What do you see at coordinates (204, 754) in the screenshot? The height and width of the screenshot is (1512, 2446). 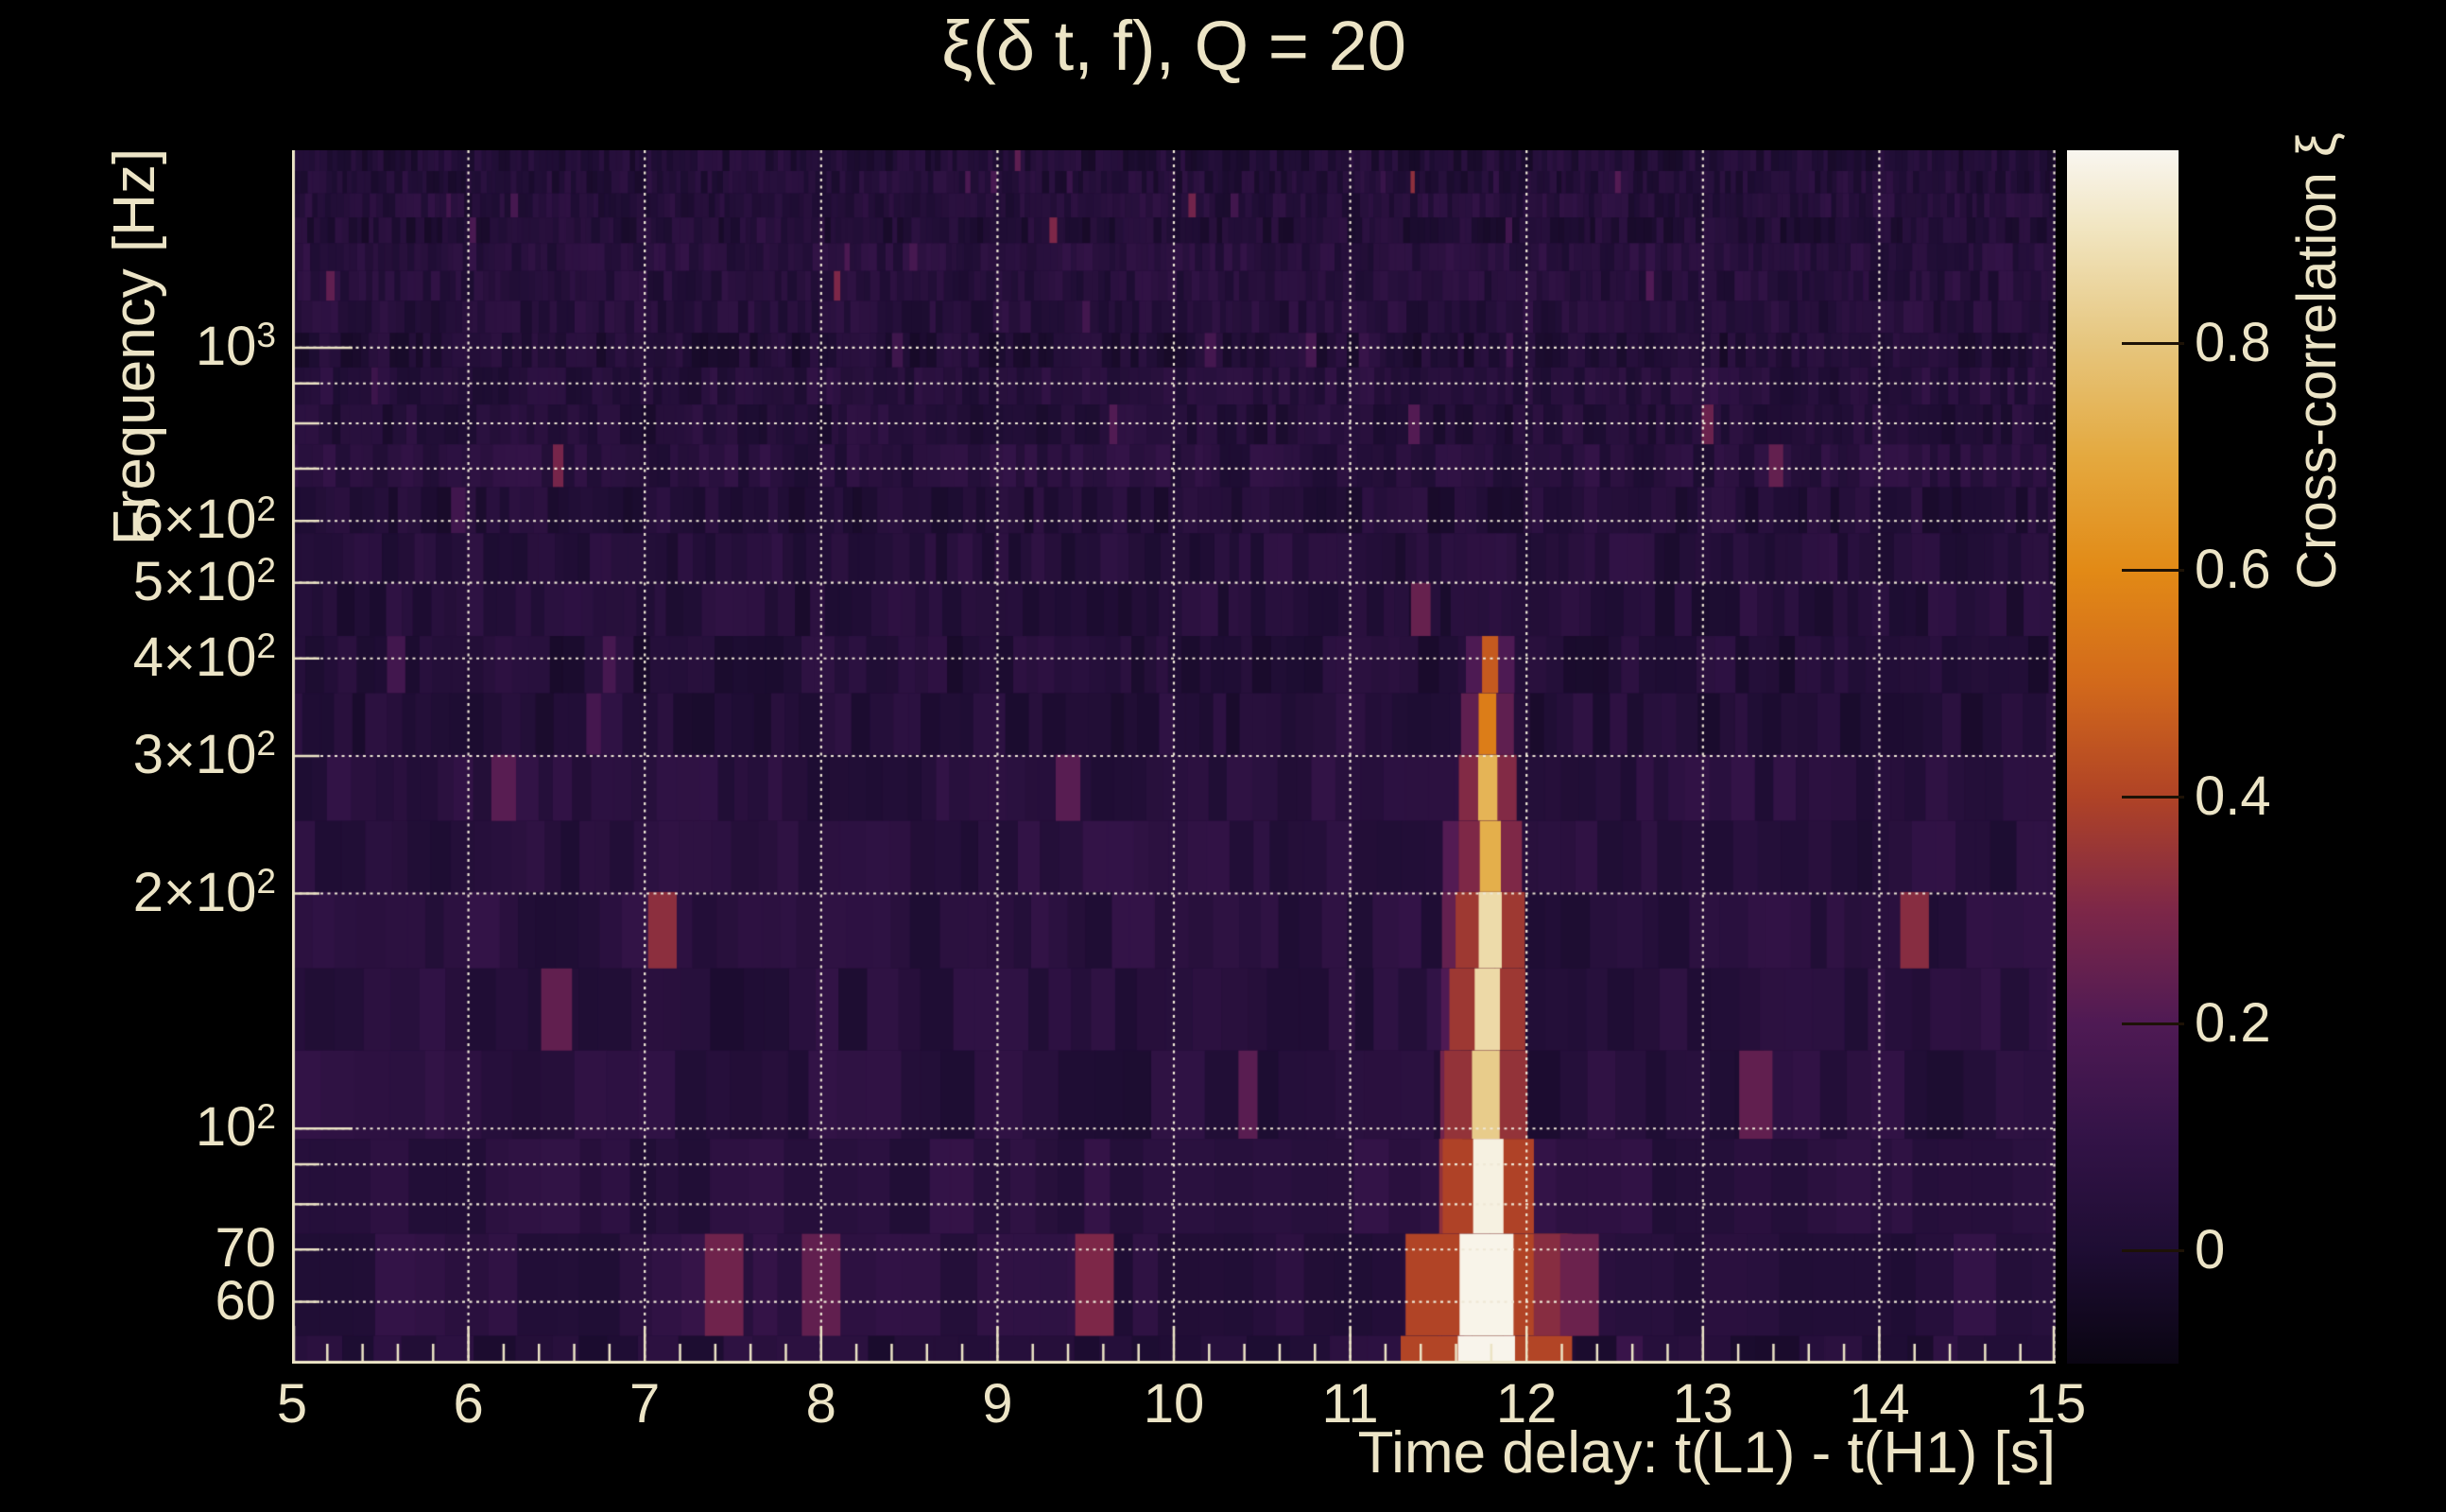 I see `y-tick-label-300: 3×102` at bounding box center [204, 754].